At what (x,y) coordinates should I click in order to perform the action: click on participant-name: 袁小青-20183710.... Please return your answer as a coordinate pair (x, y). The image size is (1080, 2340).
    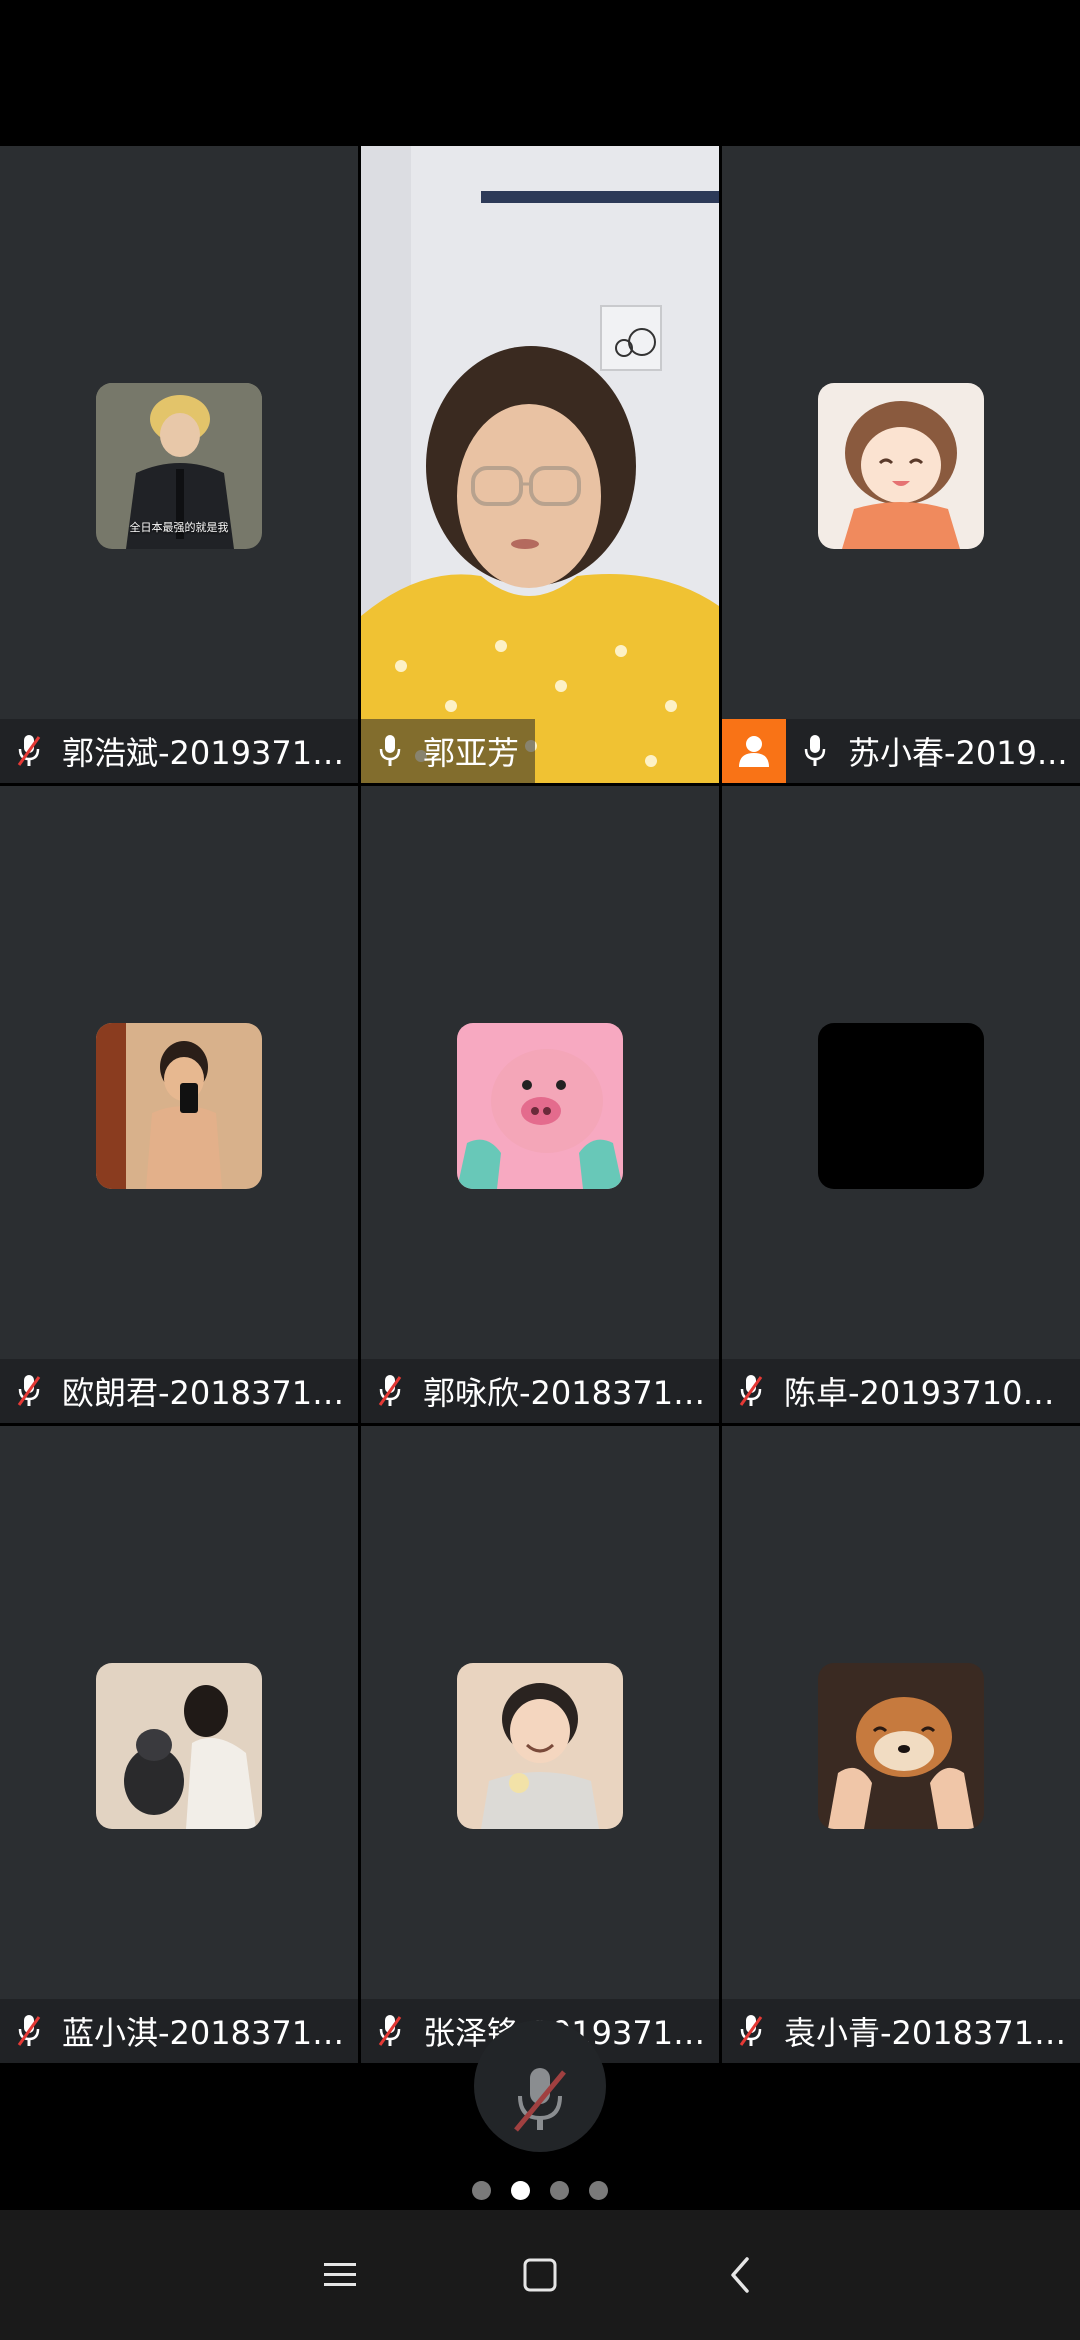
    Looking at the image, I should click on (932, 2033).